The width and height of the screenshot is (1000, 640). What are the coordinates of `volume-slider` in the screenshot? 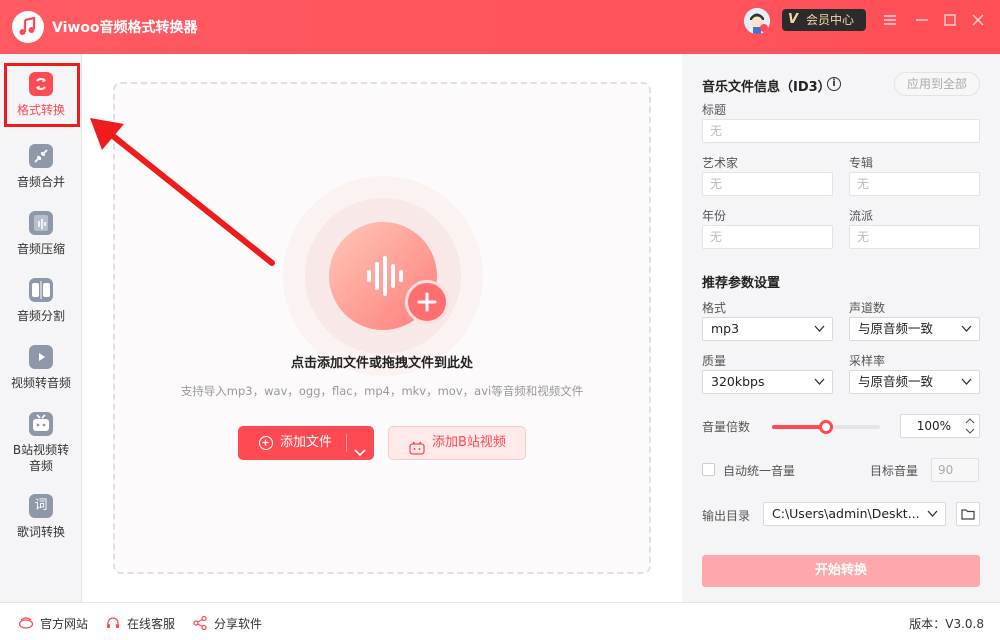 It's located at (826, 427).